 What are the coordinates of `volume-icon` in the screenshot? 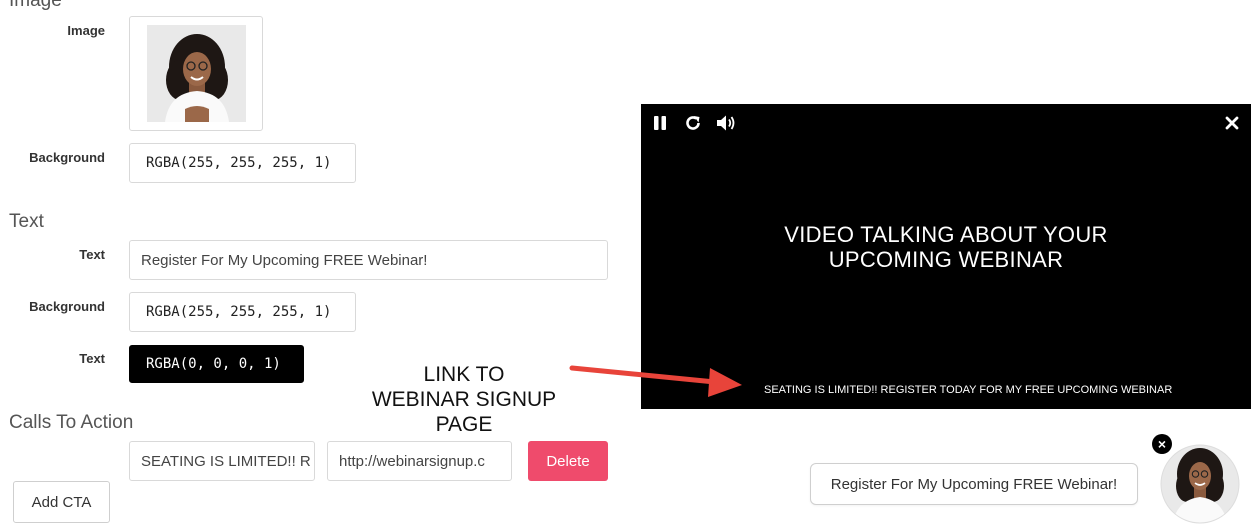 It's located at (727, 123).